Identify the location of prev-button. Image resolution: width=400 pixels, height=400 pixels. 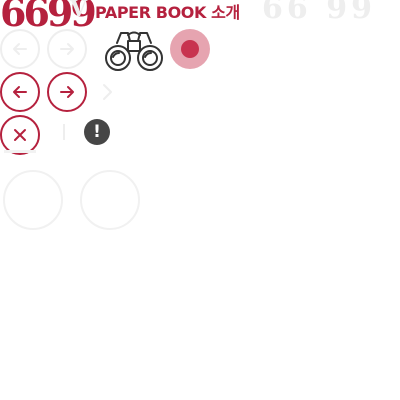
(20, 92).